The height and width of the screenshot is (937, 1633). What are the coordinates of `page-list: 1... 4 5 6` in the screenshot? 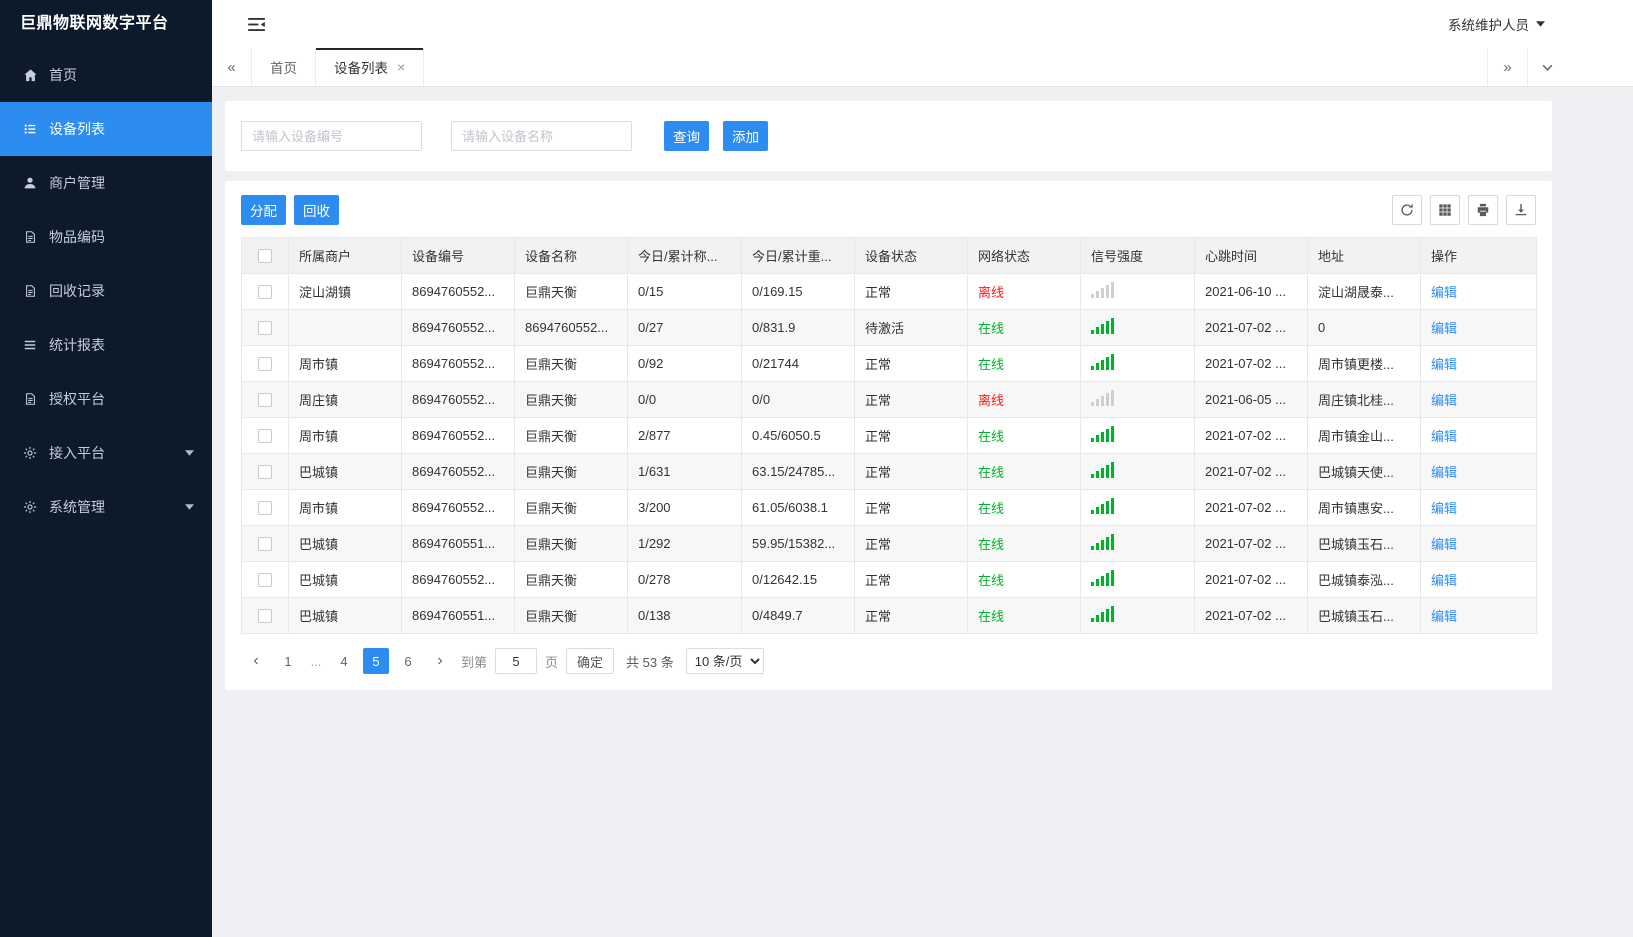 It's located at (348, 661).